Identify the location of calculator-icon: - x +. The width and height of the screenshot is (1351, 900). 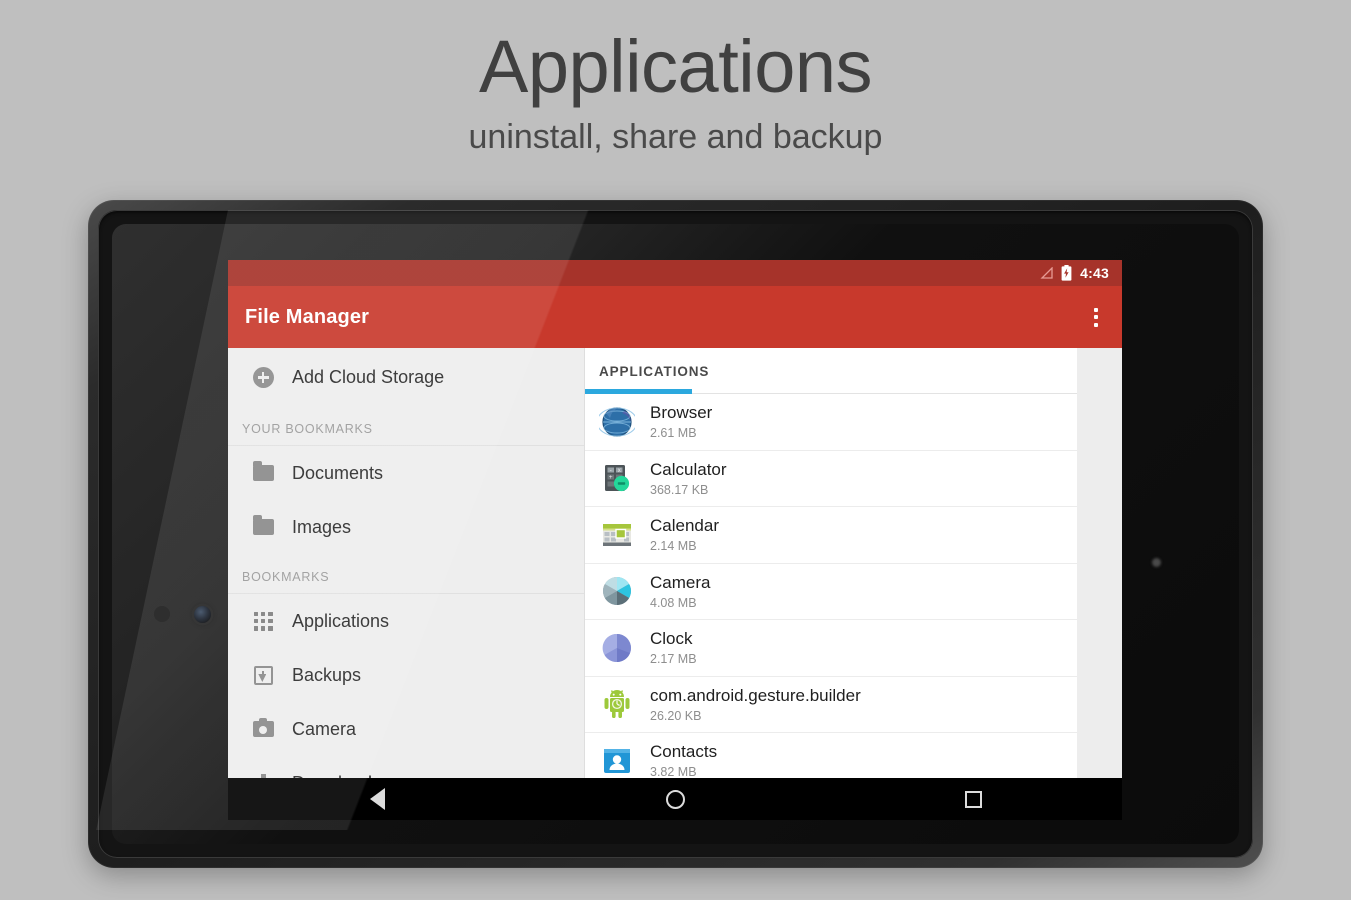
(617, 478).